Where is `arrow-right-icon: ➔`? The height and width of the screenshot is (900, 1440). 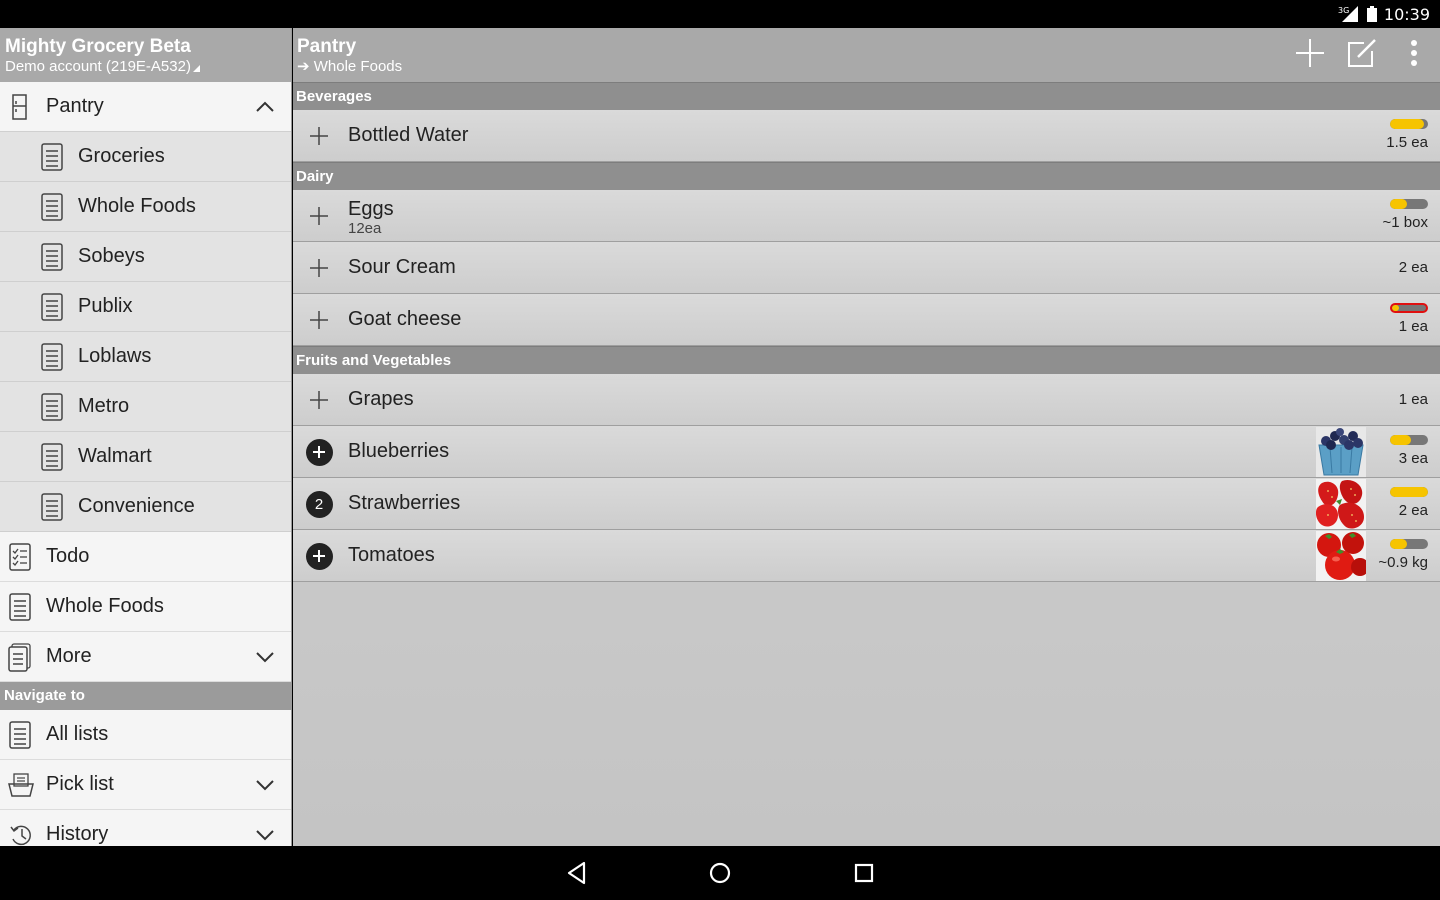 arrow-right-icon: ➔ is located at coordinates (303, 66).